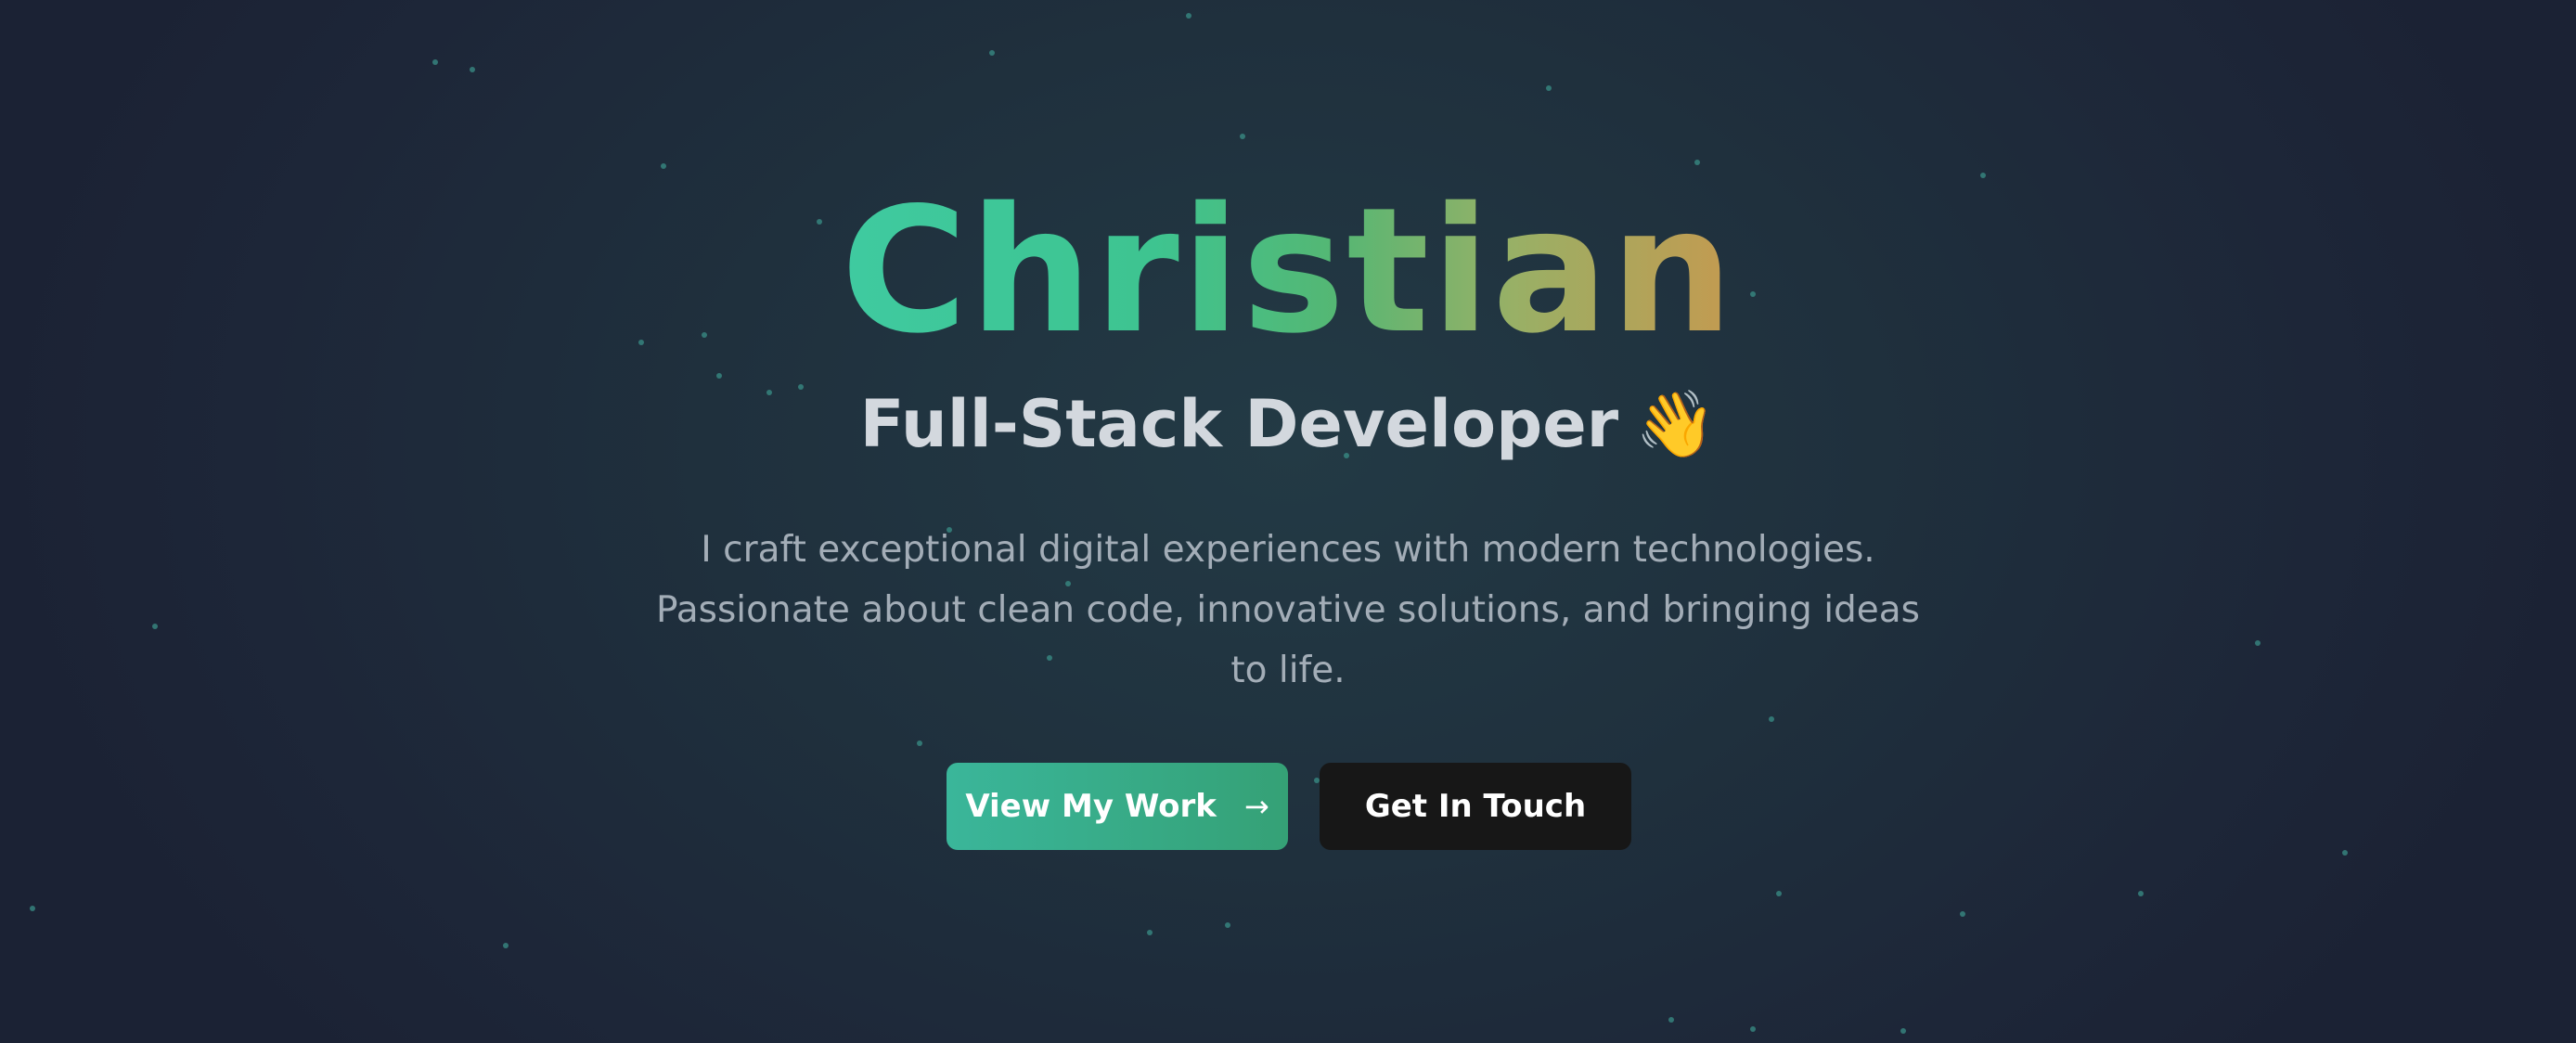 The height and width of the screenshot is (1043, 2576). Describe the element at coordinates (1091, 806) in the screenshot. I see `view-my-work-label: View My Work` at that location.